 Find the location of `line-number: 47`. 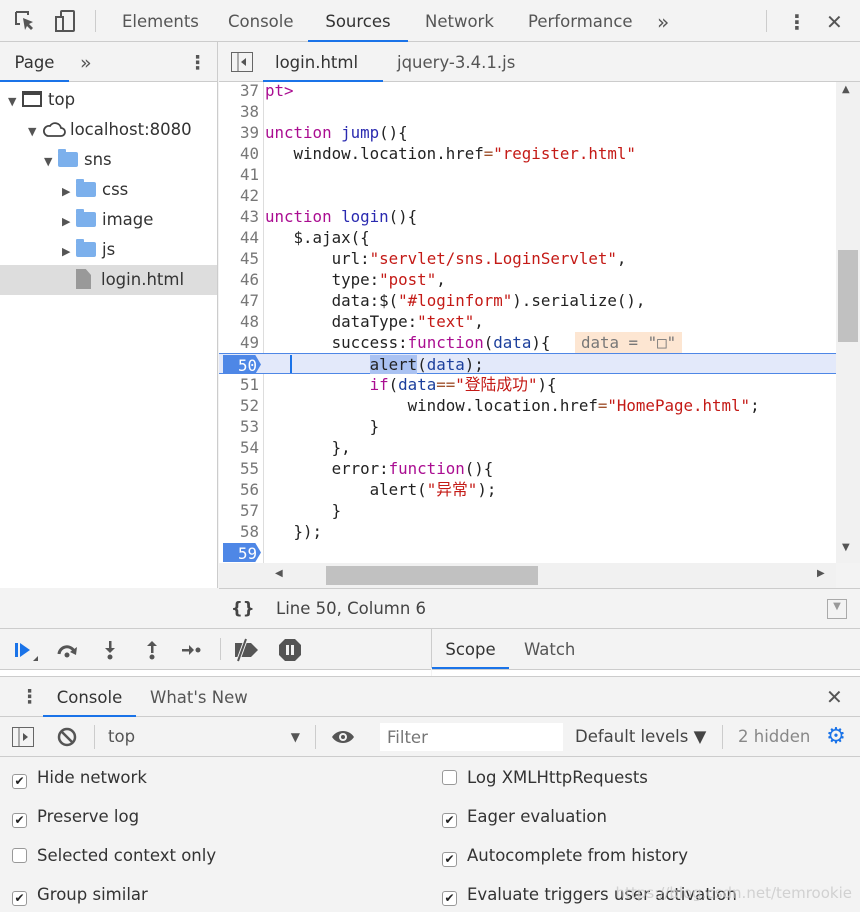

line-number: 47 is located at coordinates (240, 300).